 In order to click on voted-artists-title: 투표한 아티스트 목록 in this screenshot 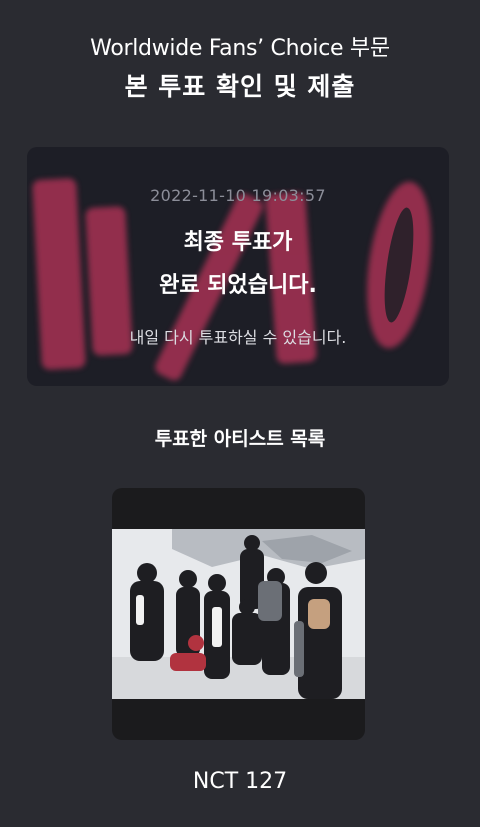, I will do `click(240, 439)`.